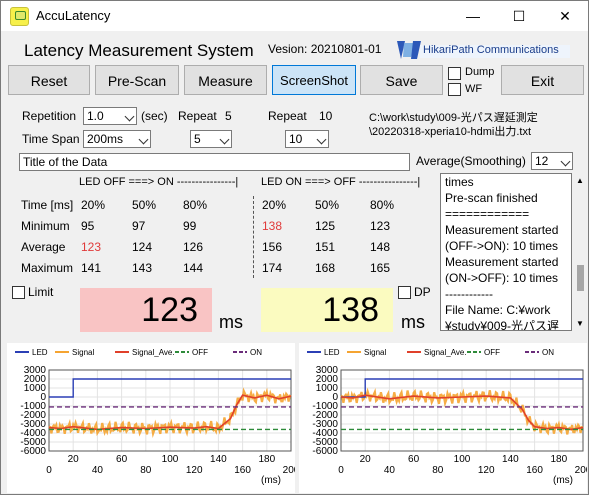  What do you see at coordinates (45, 226) in the screenshot?
I see `row-label-minimum: Minimum` at bounding box center [45, 226].